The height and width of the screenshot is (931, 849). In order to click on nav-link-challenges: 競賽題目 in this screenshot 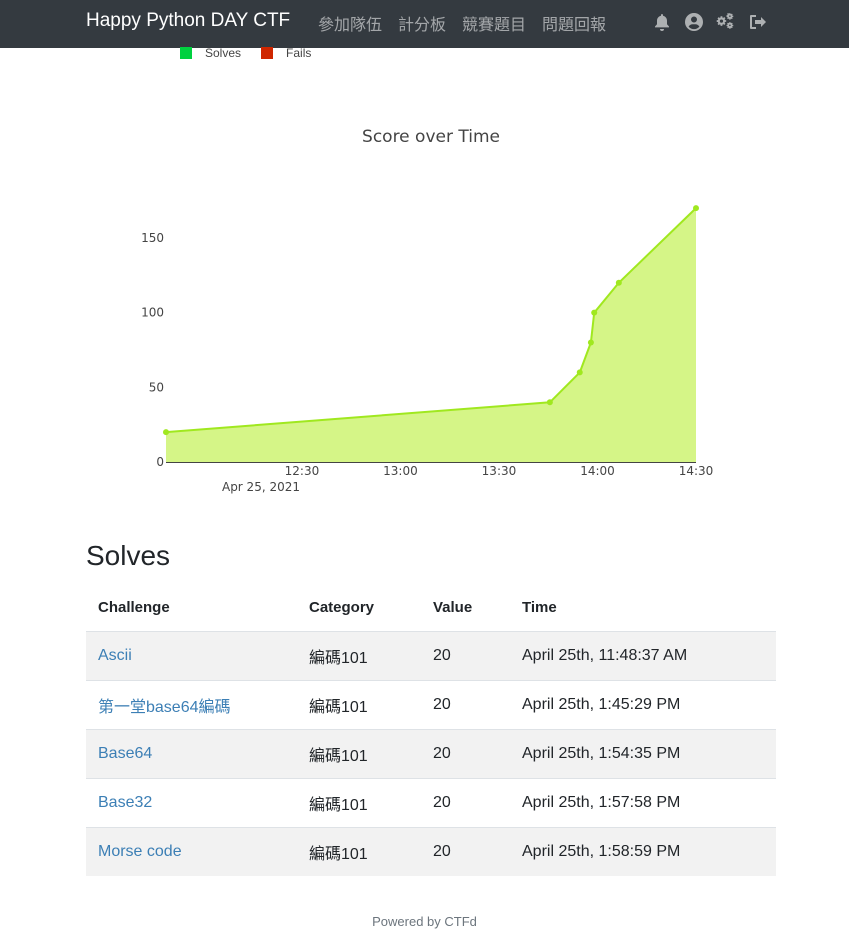, I will do `click(494, 23)`.